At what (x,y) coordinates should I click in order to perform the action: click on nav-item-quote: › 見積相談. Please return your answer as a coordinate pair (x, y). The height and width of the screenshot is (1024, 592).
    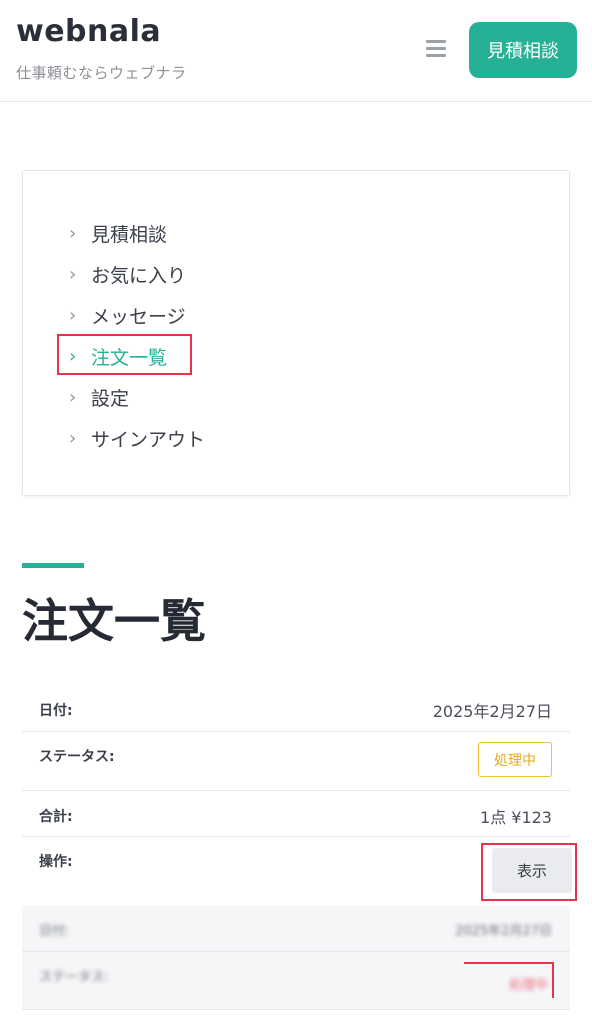
    Looking at the image, I should click on (137, 233).